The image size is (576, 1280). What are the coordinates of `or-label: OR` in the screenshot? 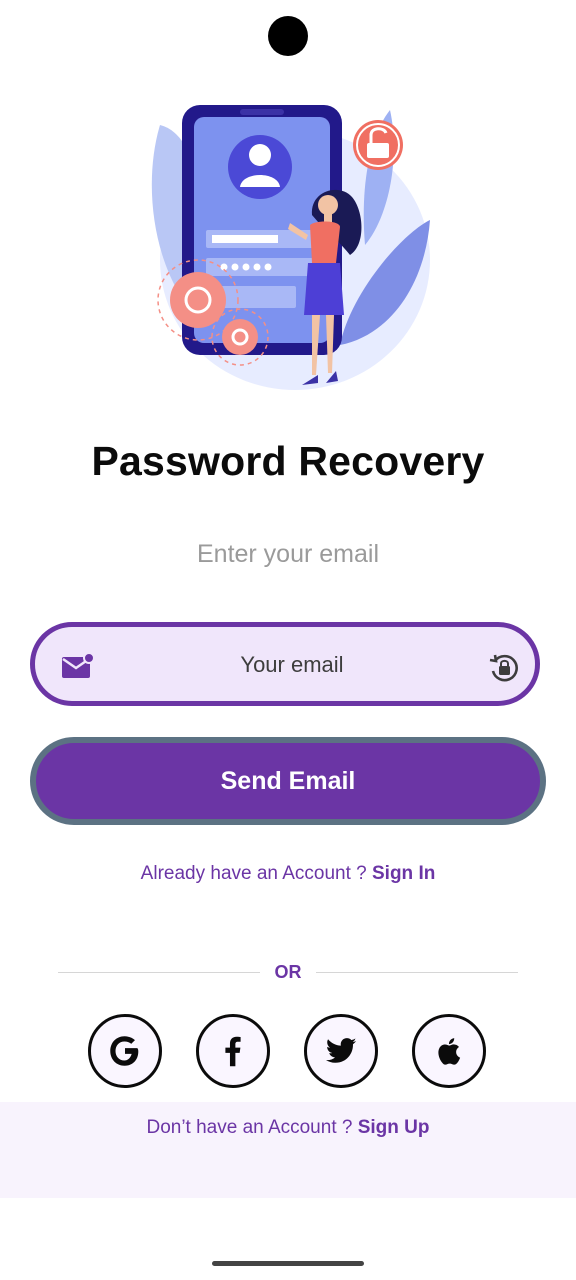 It's located at (288, 972).